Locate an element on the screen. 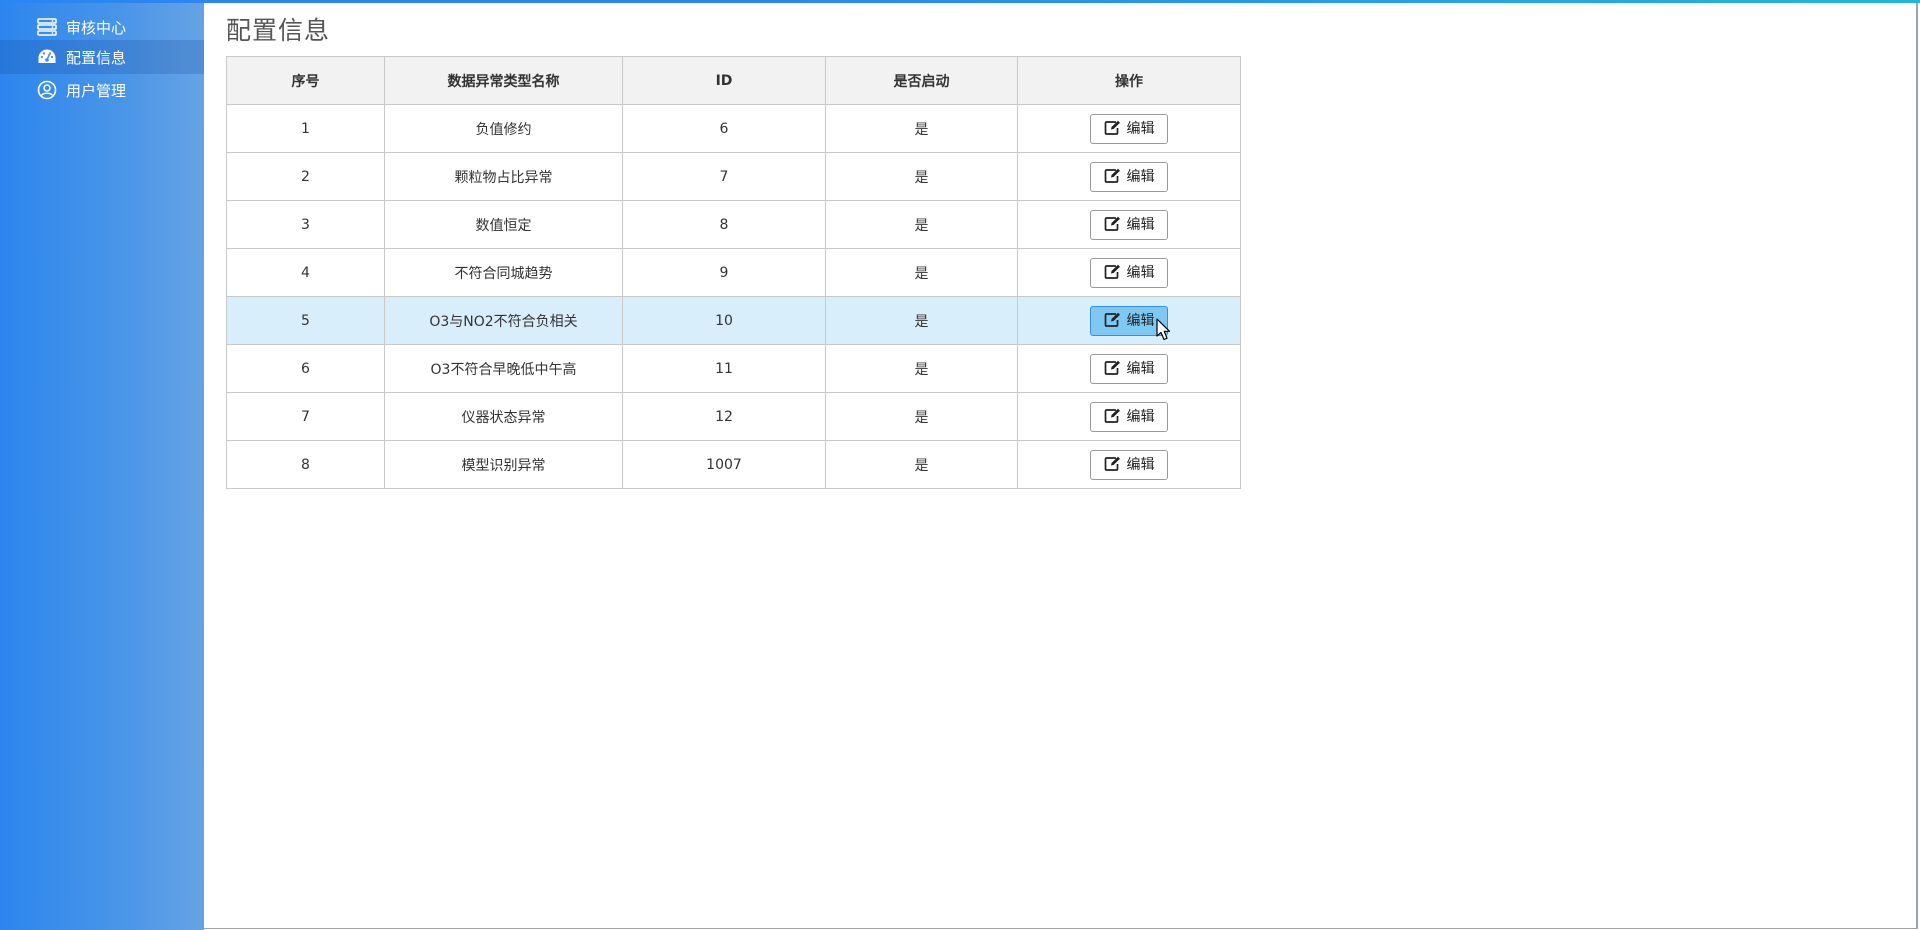  cell-index: 3 is located at coordinates (305, 224).